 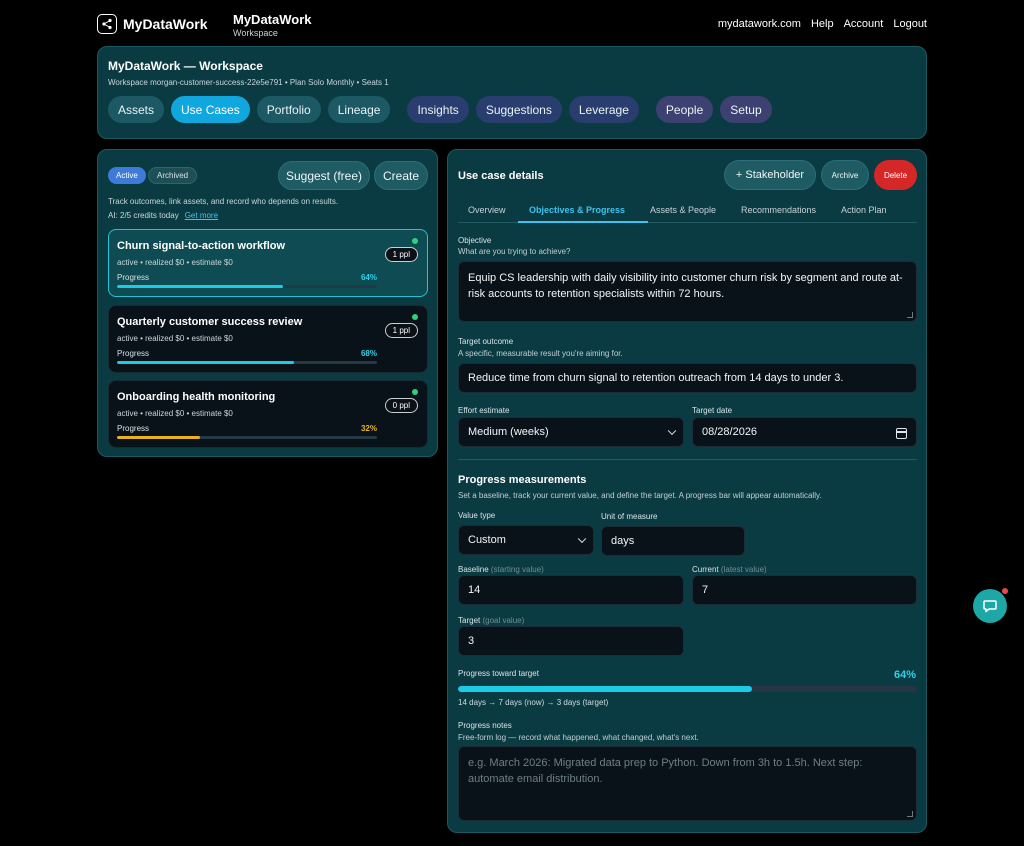 What do you see at coordinates (185, 66) in the screenshot?
I see `workspace-title: MyDataWork — Workspace` at bounding box center [185, 66].